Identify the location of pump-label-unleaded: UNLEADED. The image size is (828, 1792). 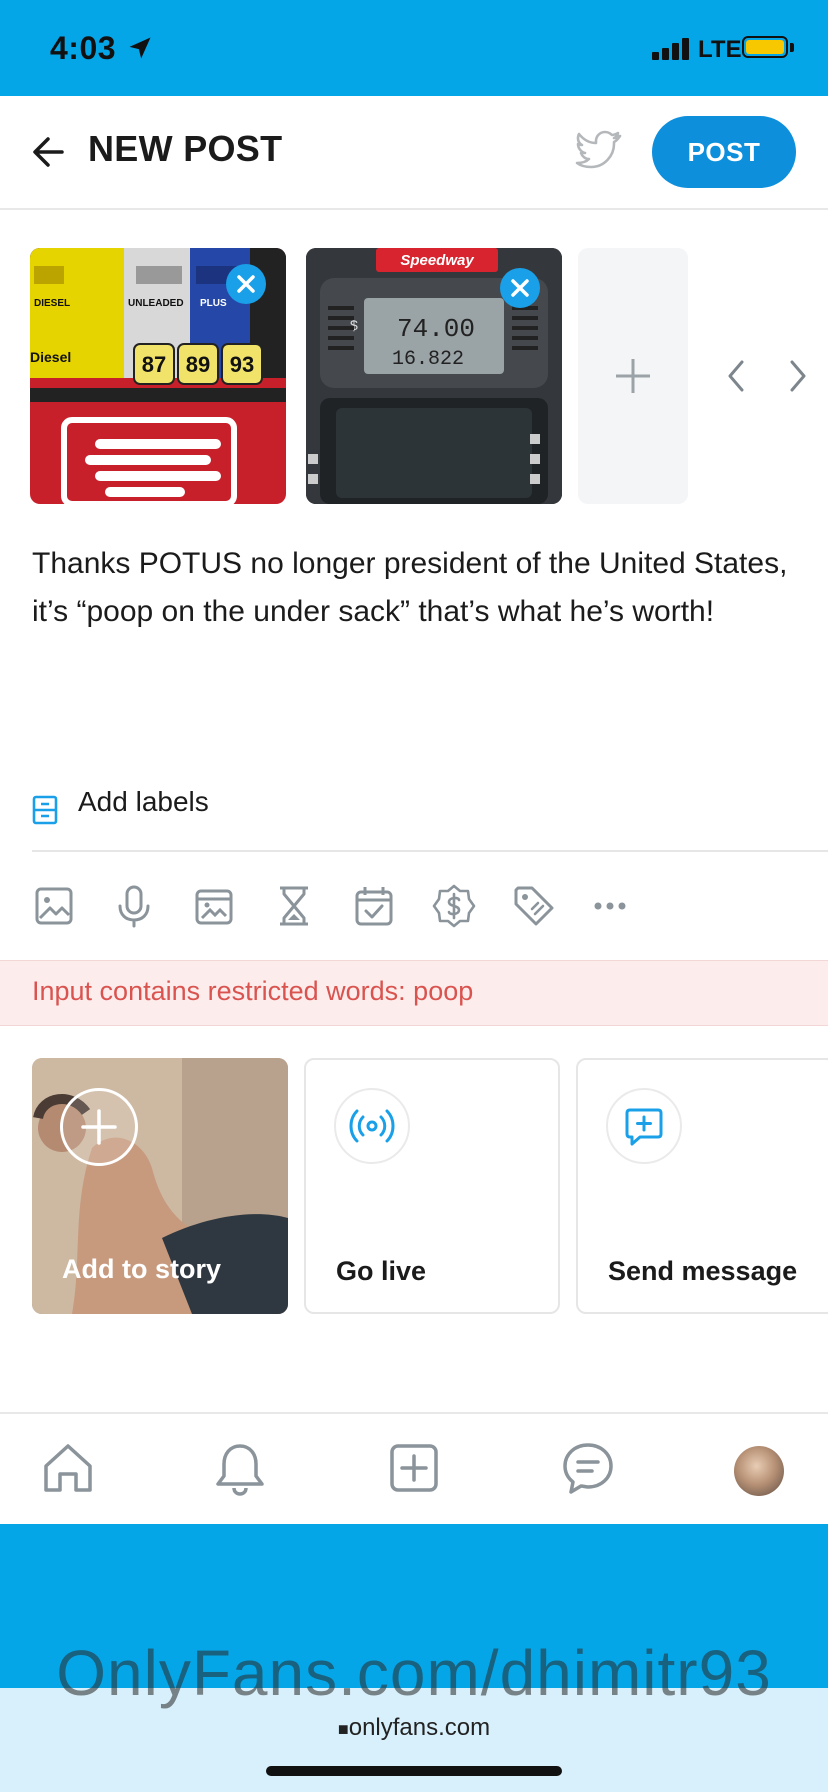
(156, 303).